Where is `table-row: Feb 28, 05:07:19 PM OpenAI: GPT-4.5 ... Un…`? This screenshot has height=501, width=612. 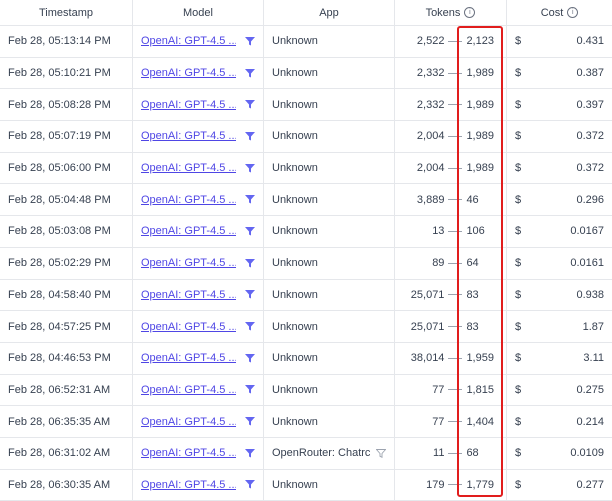 table-row: Feb 28, 05:07:19 PM OpenAI: GPT-4.5 ... Un… is located at coordinates (306, 137).